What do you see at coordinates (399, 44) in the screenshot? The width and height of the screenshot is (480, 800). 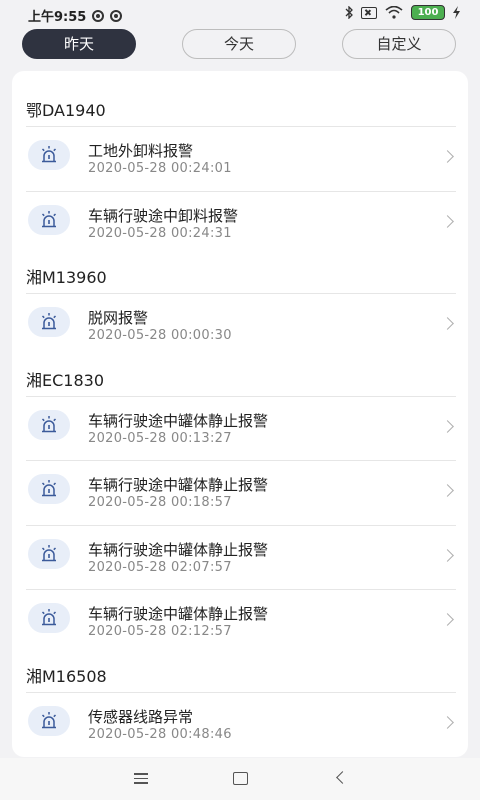 I see `tab-custom: 自定义` at bounding box center [399, 44].